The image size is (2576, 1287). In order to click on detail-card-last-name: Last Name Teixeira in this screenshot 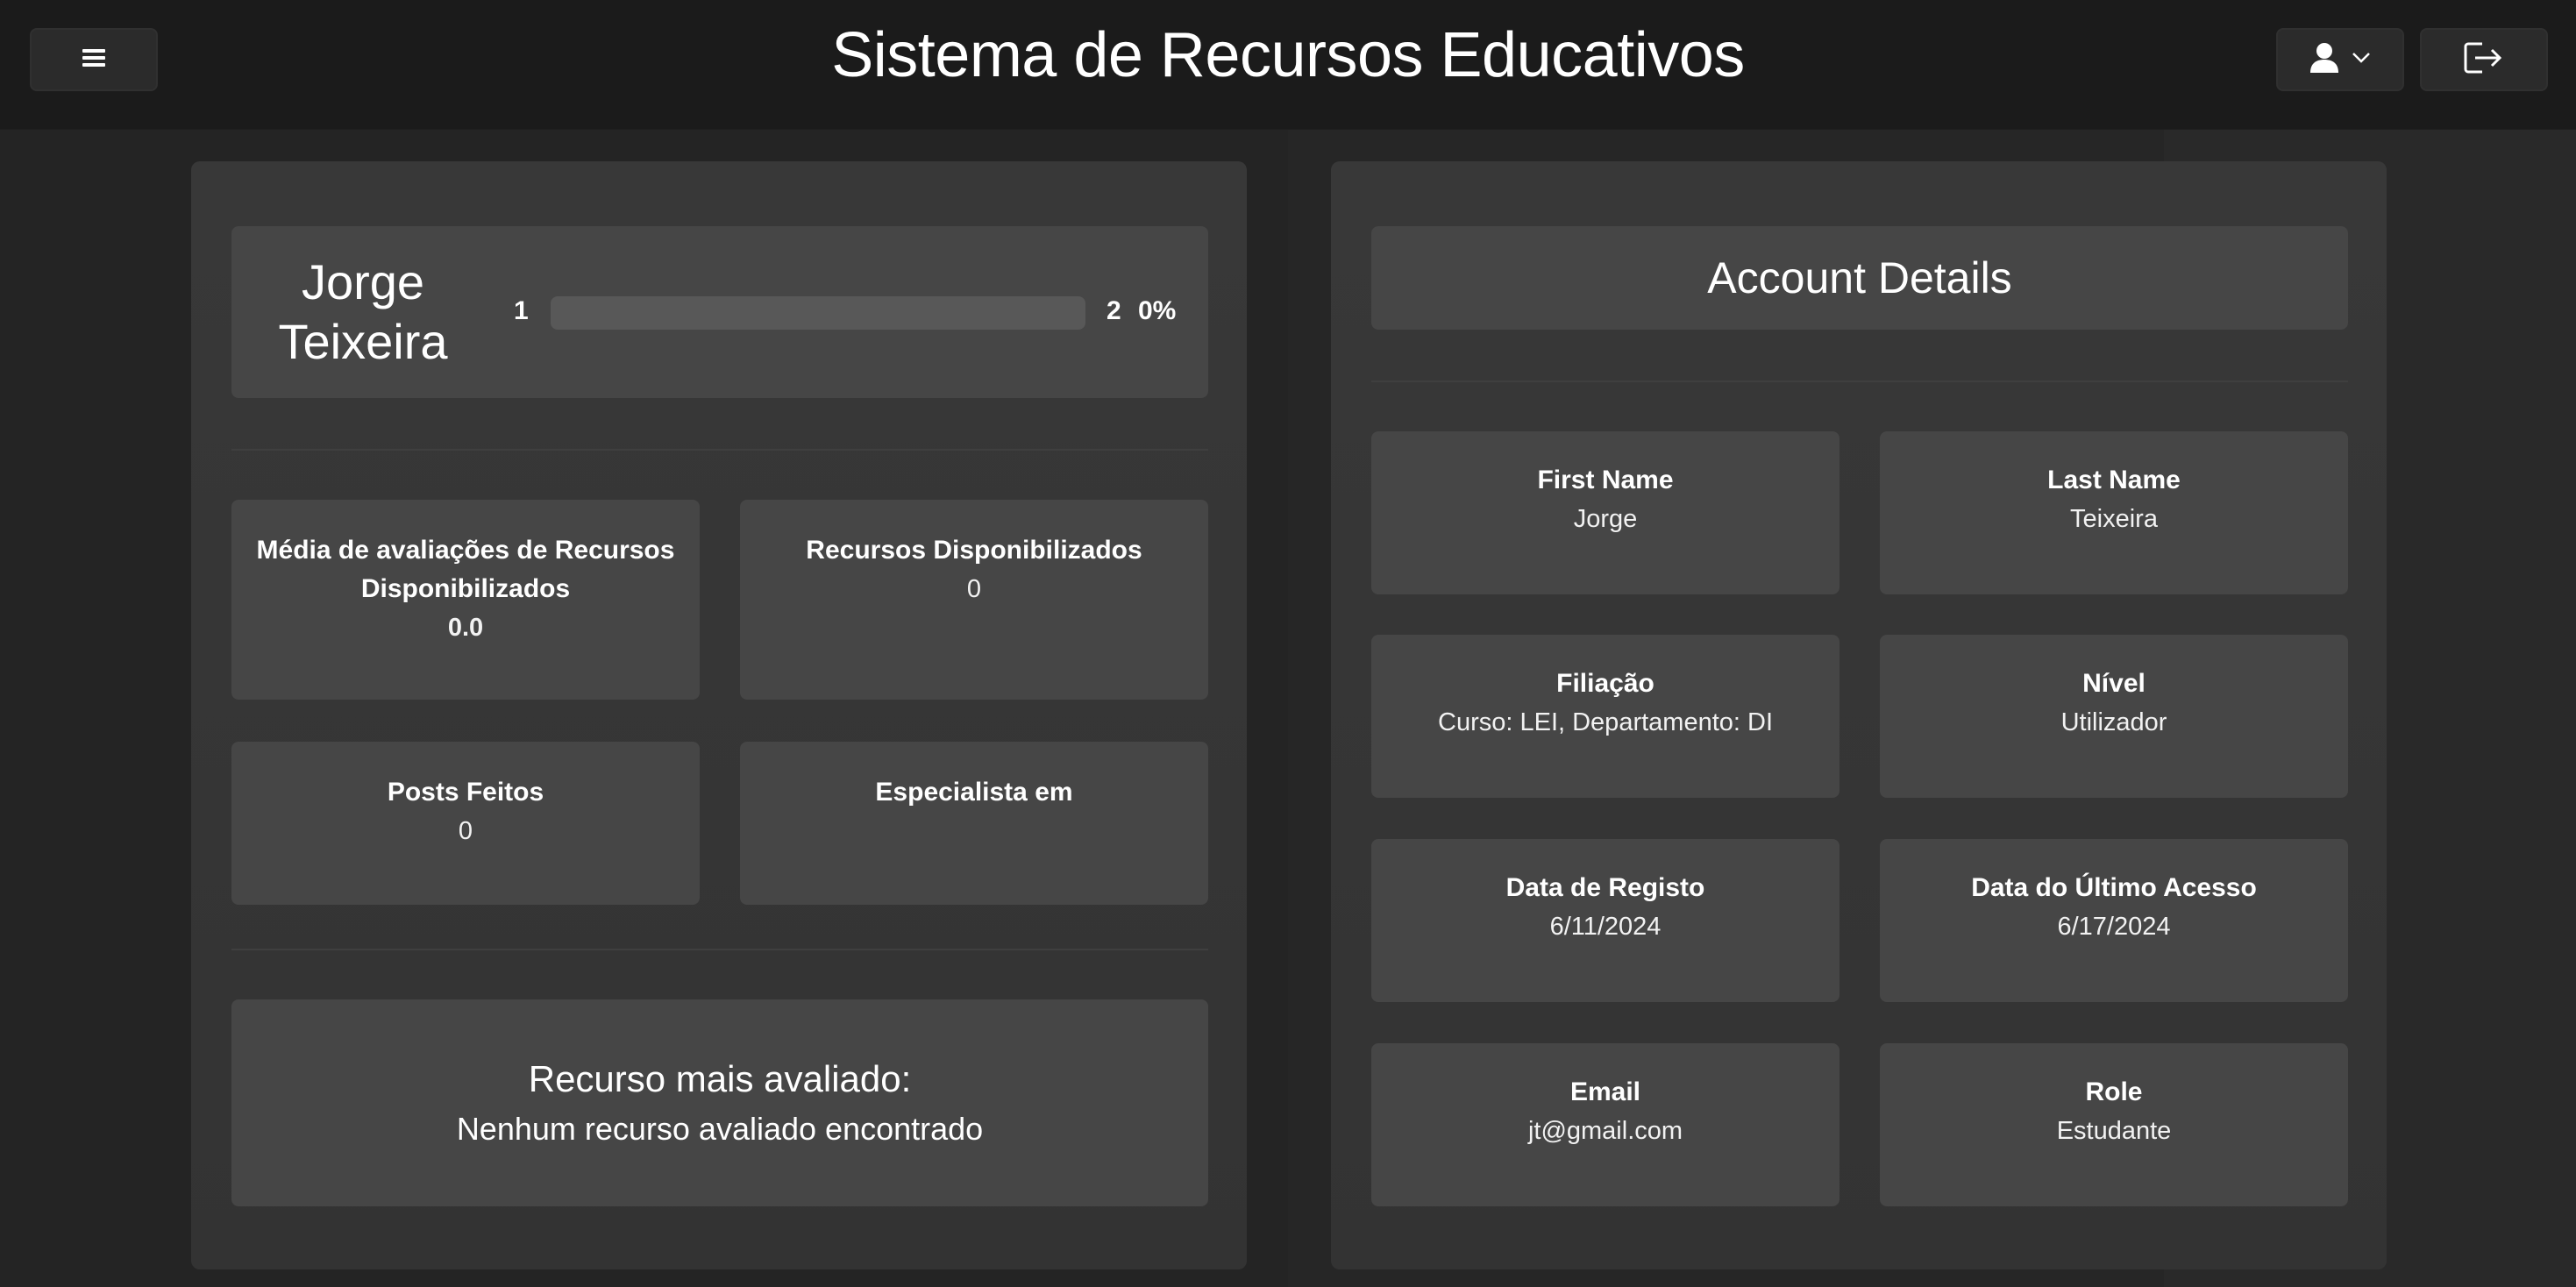, I will do `click(2114, 513)`.